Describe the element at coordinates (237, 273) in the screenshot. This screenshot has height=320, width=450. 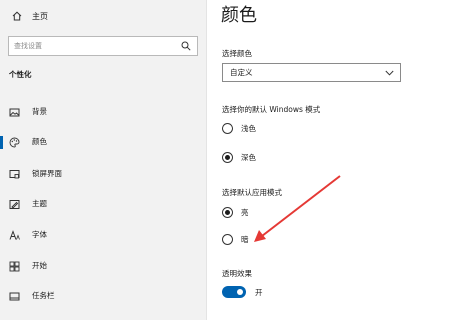
I see `transparency-label: 透明效果` at that location.